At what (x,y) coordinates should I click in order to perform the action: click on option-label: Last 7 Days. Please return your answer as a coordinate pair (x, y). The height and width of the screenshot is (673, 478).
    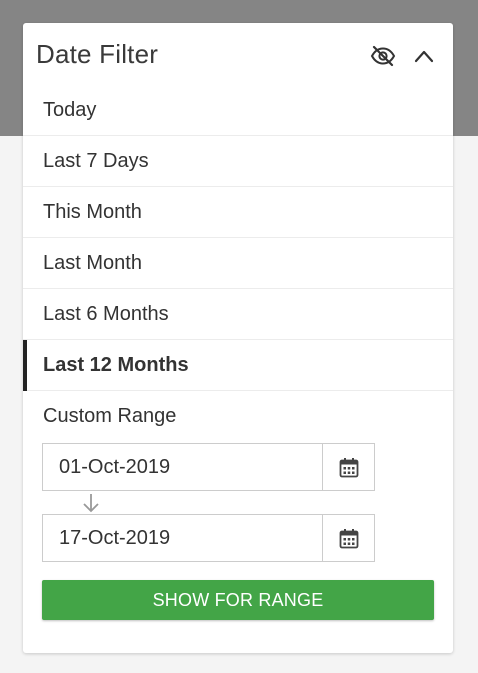
    Looking at the image, I should click on (96, 161).